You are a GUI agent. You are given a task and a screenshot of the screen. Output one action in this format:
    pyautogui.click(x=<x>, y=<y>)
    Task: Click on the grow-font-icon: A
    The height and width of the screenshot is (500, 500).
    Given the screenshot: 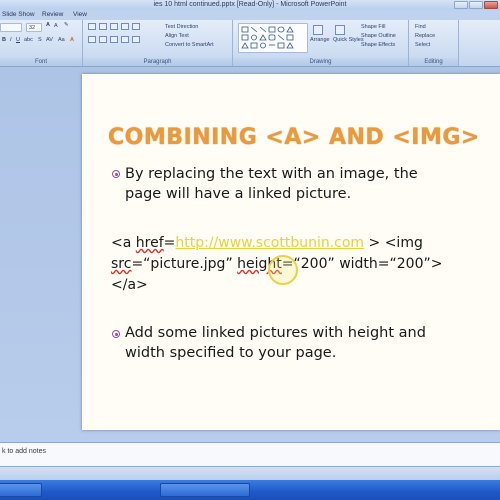 What is the action you would take?
    pyautogui.click(x=48, y=25)
    